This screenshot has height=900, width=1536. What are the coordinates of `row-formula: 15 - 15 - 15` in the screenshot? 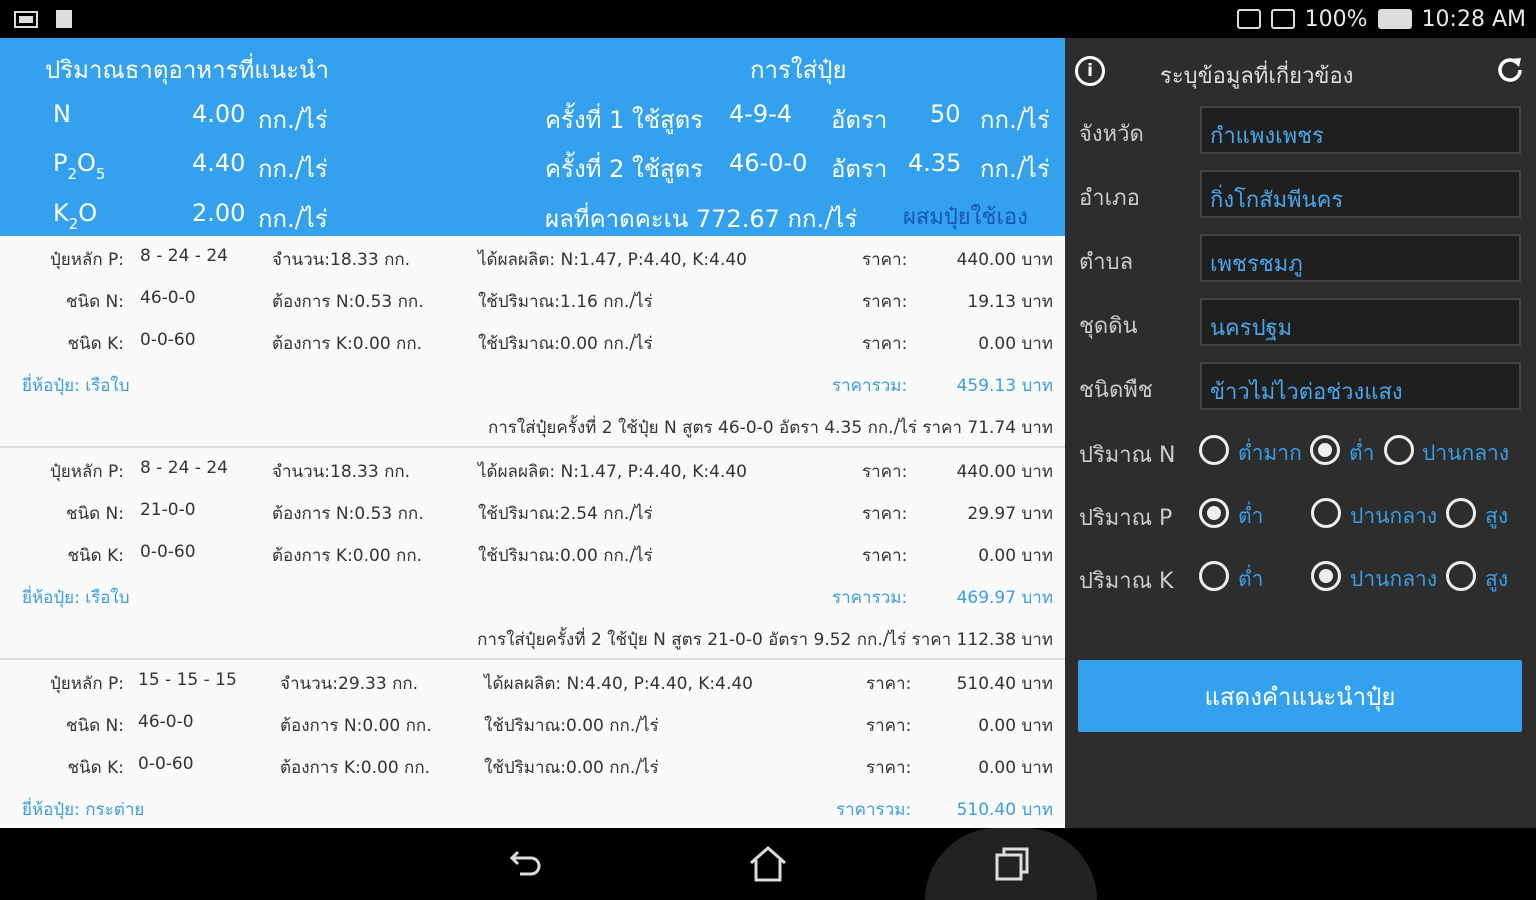 It's located at (187, 680).